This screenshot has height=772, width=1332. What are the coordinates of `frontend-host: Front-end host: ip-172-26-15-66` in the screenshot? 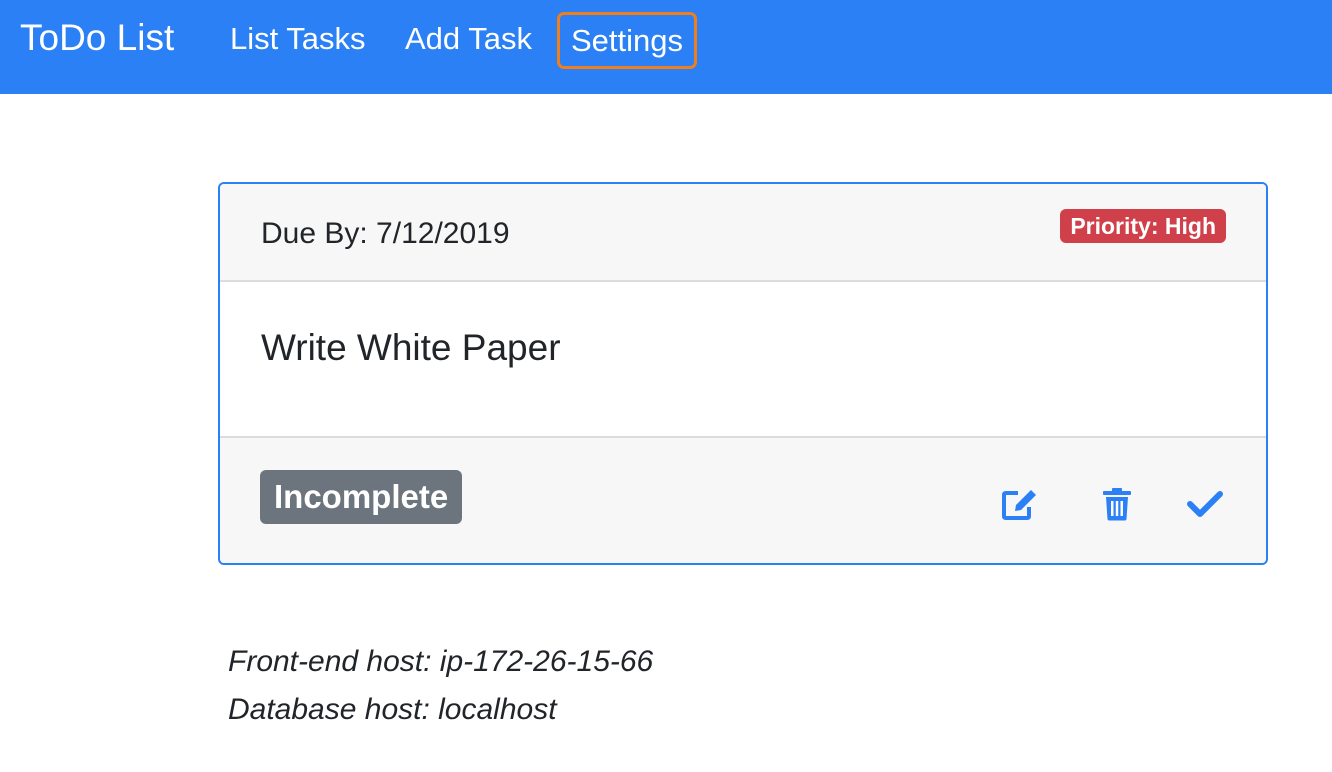 It's located at (441, 661).